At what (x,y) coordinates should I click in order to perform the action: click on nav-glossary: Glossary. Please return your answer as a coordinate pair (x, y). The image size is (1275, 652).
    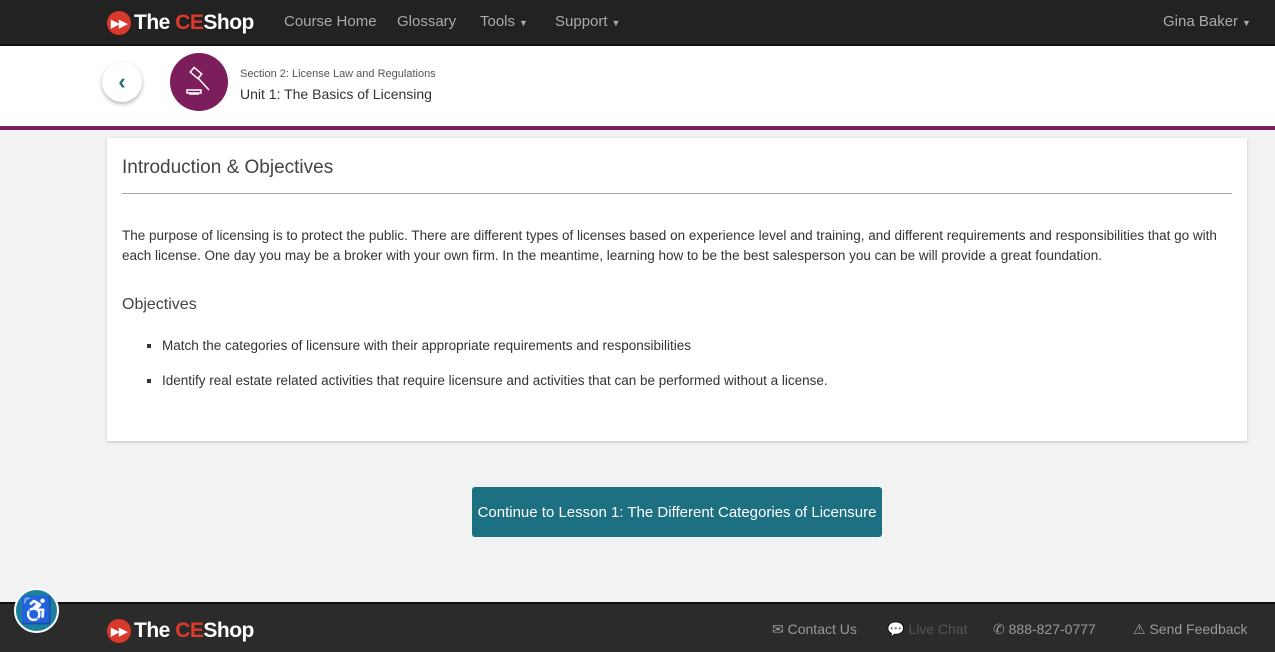
    Looking at the image, I should click on (426, 21).